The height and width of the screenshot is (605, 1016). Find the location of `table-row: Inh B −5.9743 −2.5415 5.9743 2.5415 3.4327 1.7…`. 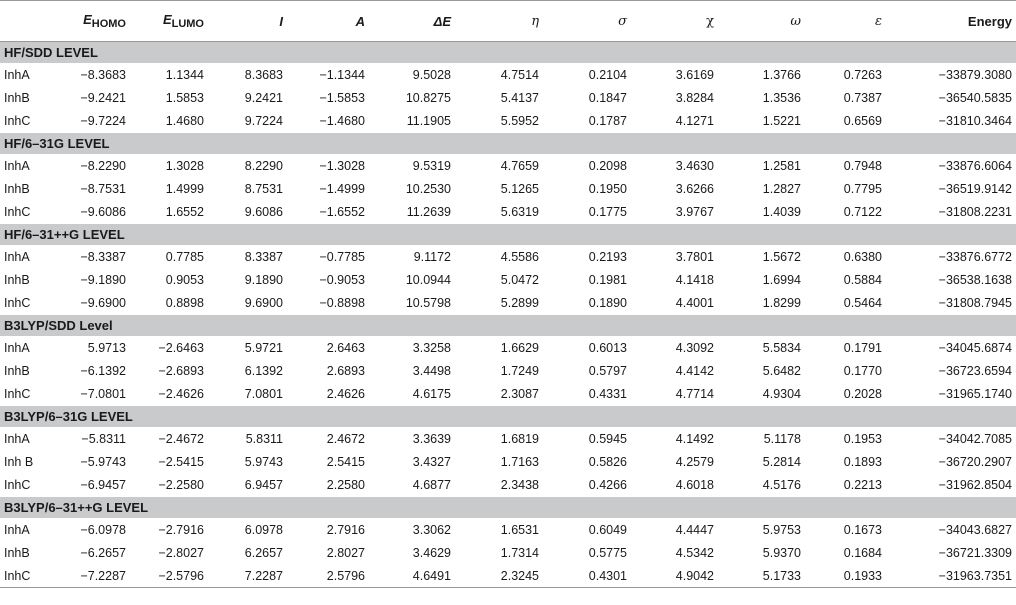

table-row: Inh B −5.9743 −2.5415 5.9743 2.5415 3.4327 1.7… is located at coordinates (508, 461).